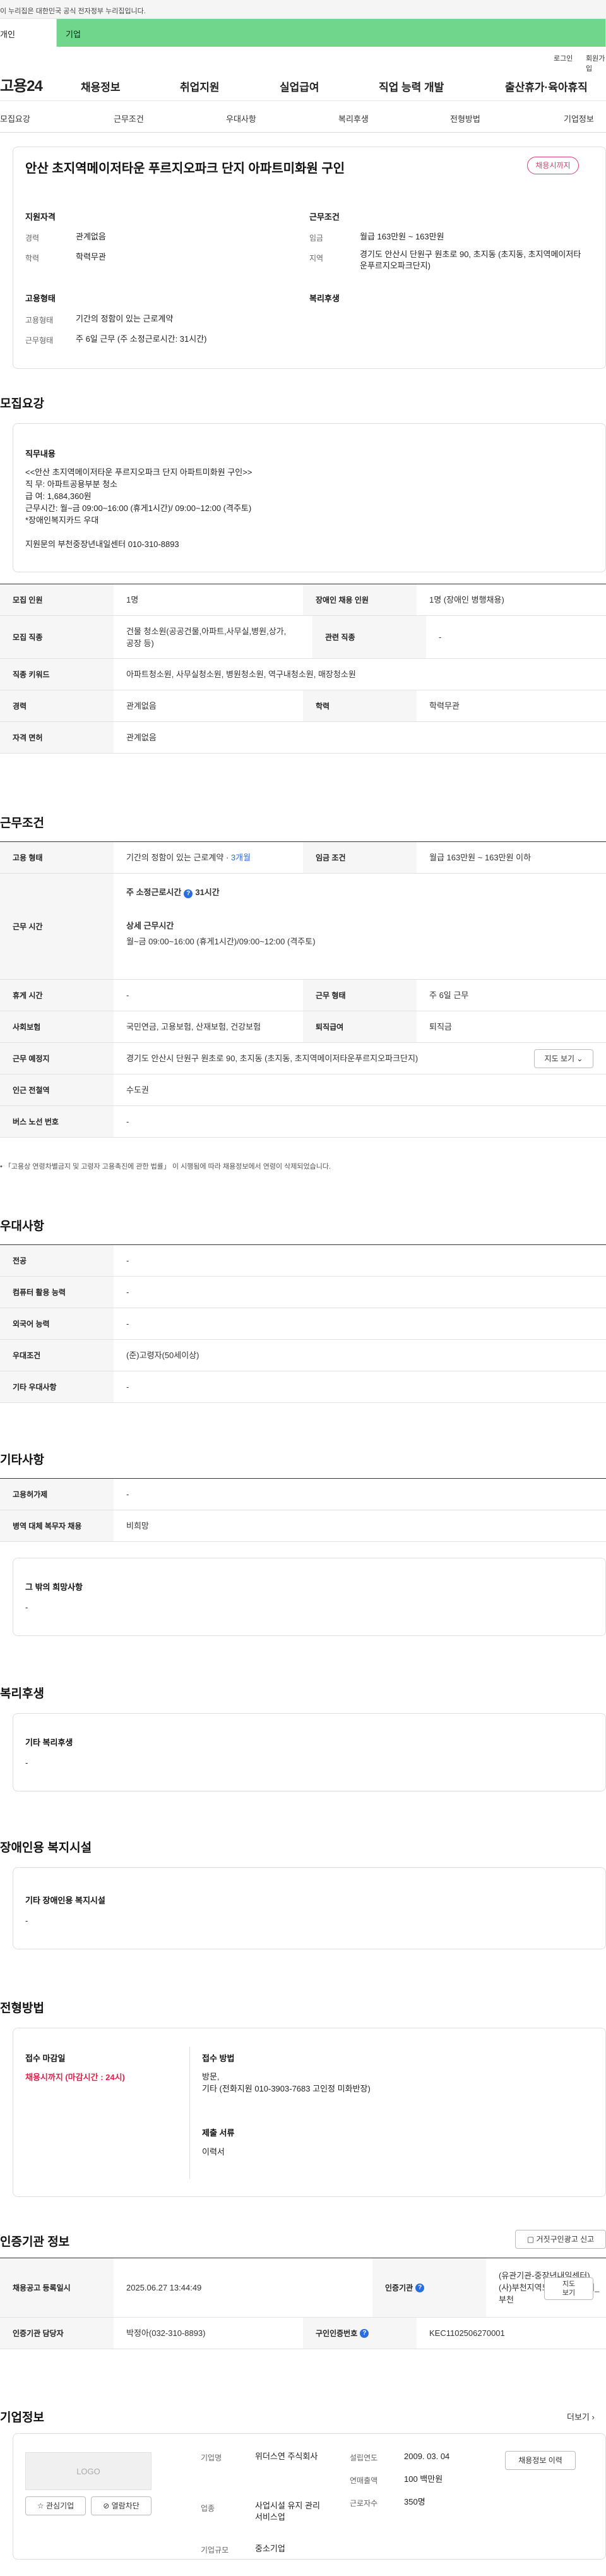  What do you see at coordinates (15, 118) in the screenshot?
I see `lnb-recruit: 모집요강` at bounding box center [15, 118].